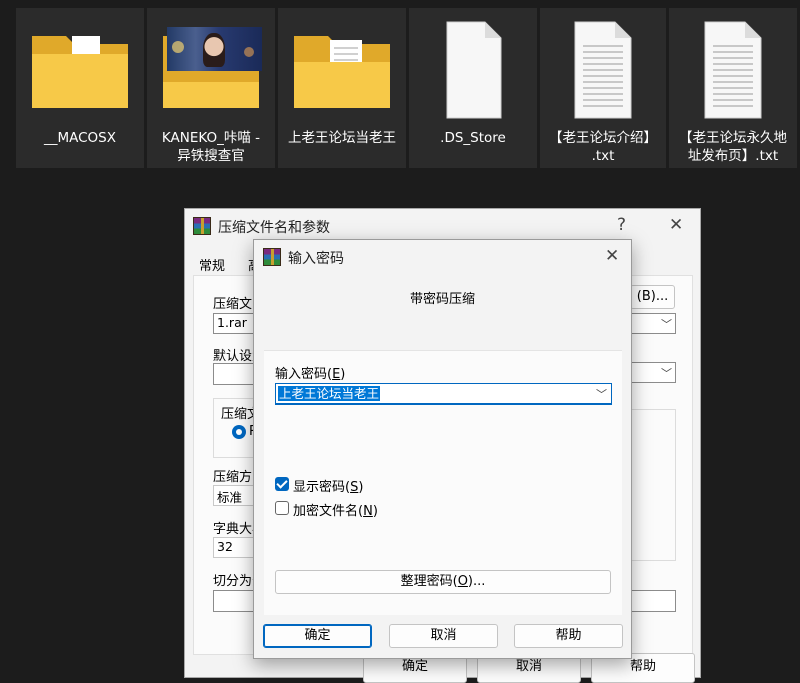  What do you see at coordinates (653, 601) in the screenshot?
I see `password-button-partial` at bounding box center [653, 601].